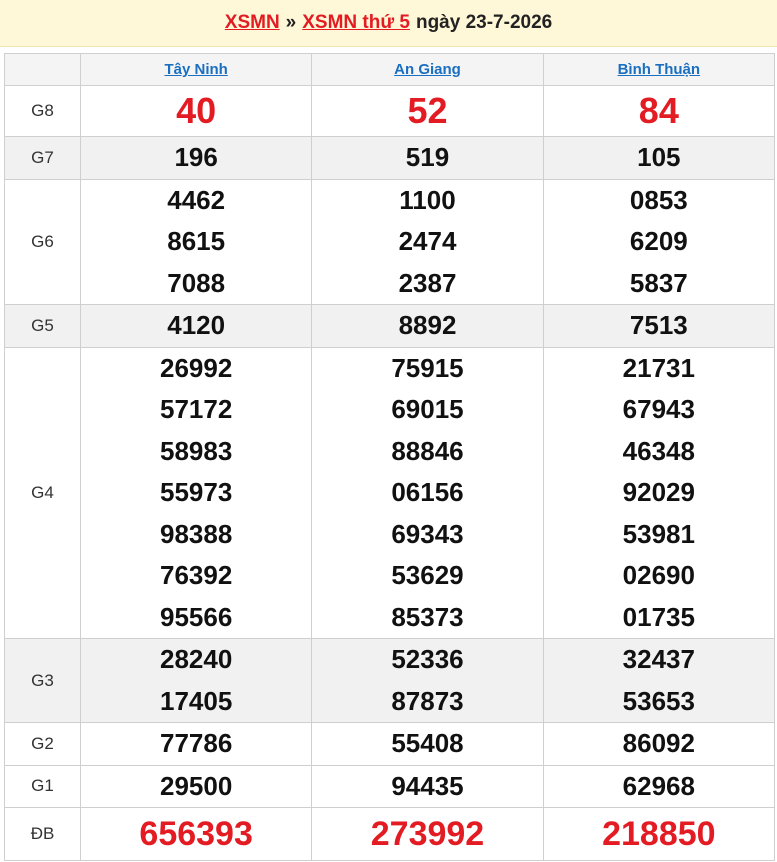  What do you see at coordinates (427, 450) in the screenshot?
I see `lottery-number: 88846` at bounding box center [427, 450].